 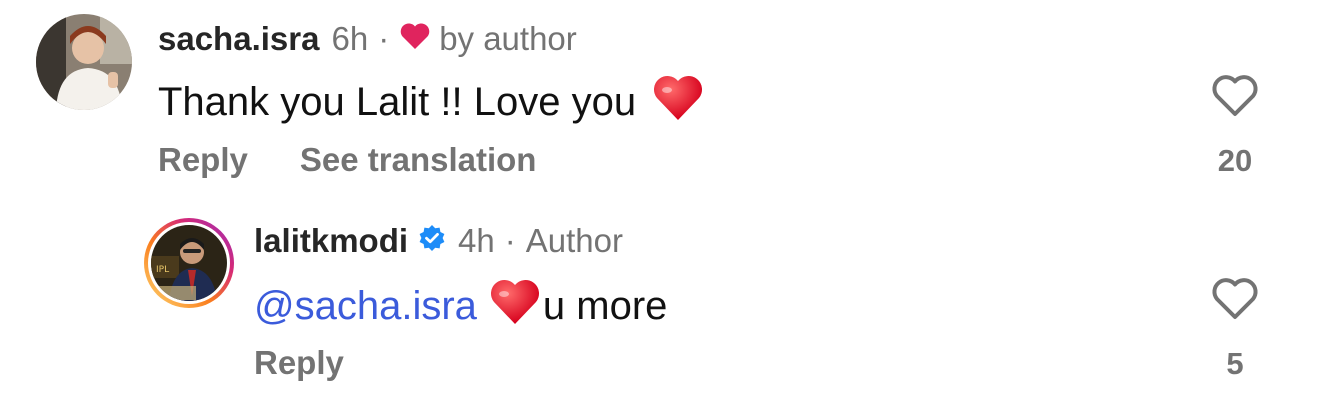 What do you see at coordinates (365, 306) in the screenshot?
I see `mention-link: @sacha.isra` at bounding box center [365, 306].